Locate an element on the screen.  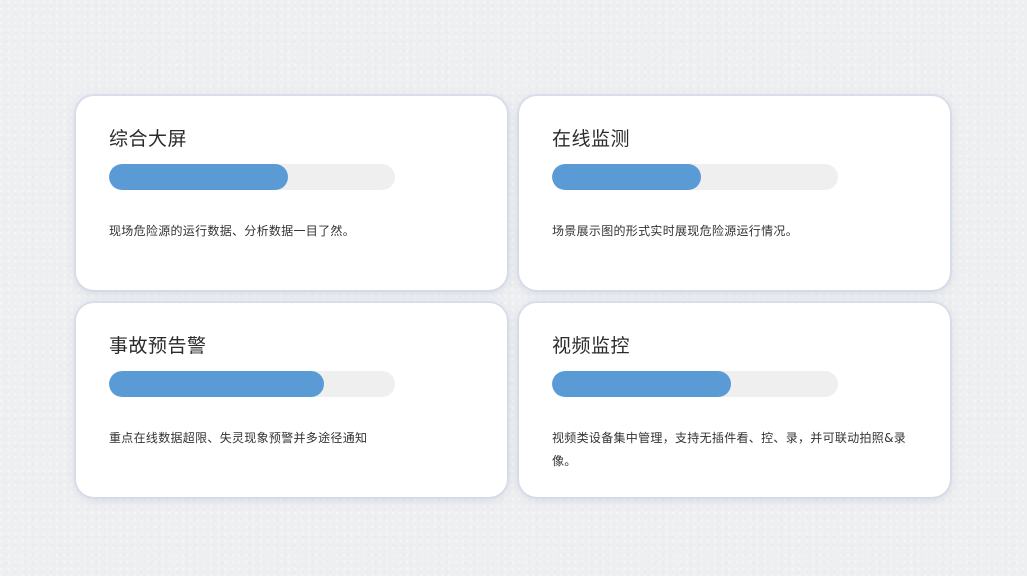
card-description: 现场危险源的运行数据、分析数据一目了然。 is located at coordinates (232, 231).